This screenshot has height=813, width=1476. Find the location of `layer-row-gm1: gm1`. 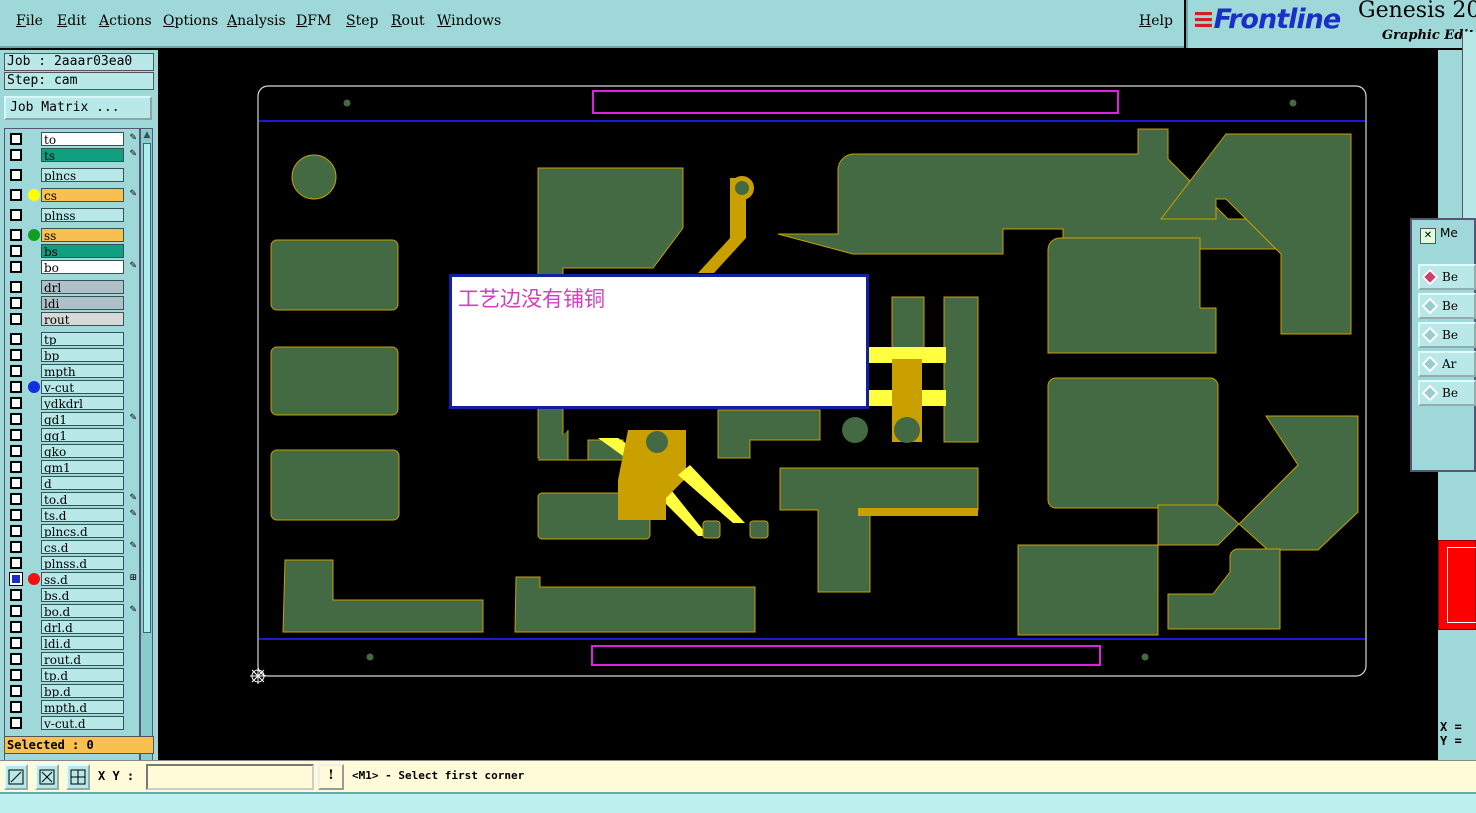

layer-row-gm1: gm1 is located at coordinates (72, 467).